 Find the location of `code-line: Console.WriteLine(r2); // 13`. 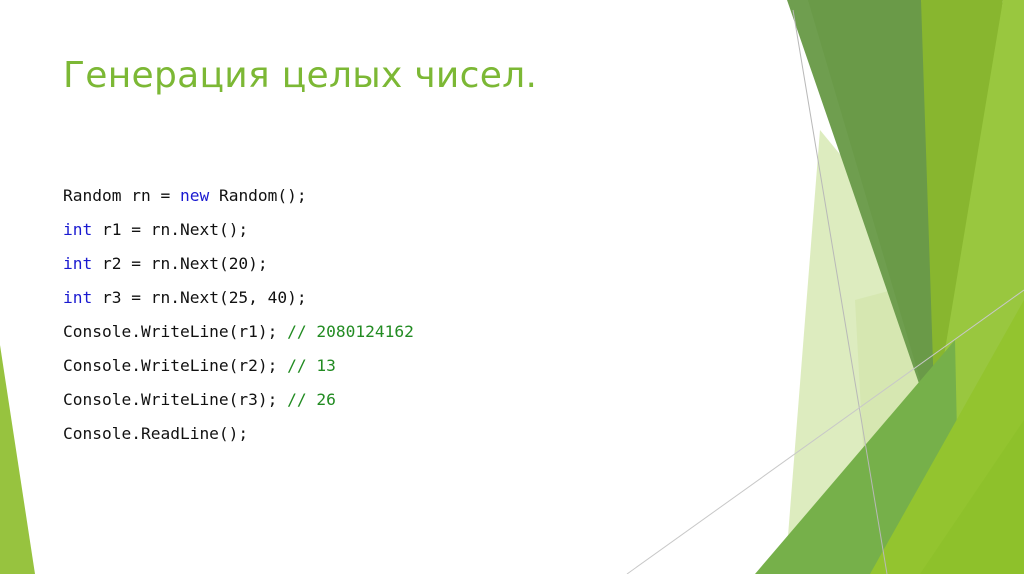

code-line: Console.WriteLine(r2); // 13 is located at coordinates (238, 369).